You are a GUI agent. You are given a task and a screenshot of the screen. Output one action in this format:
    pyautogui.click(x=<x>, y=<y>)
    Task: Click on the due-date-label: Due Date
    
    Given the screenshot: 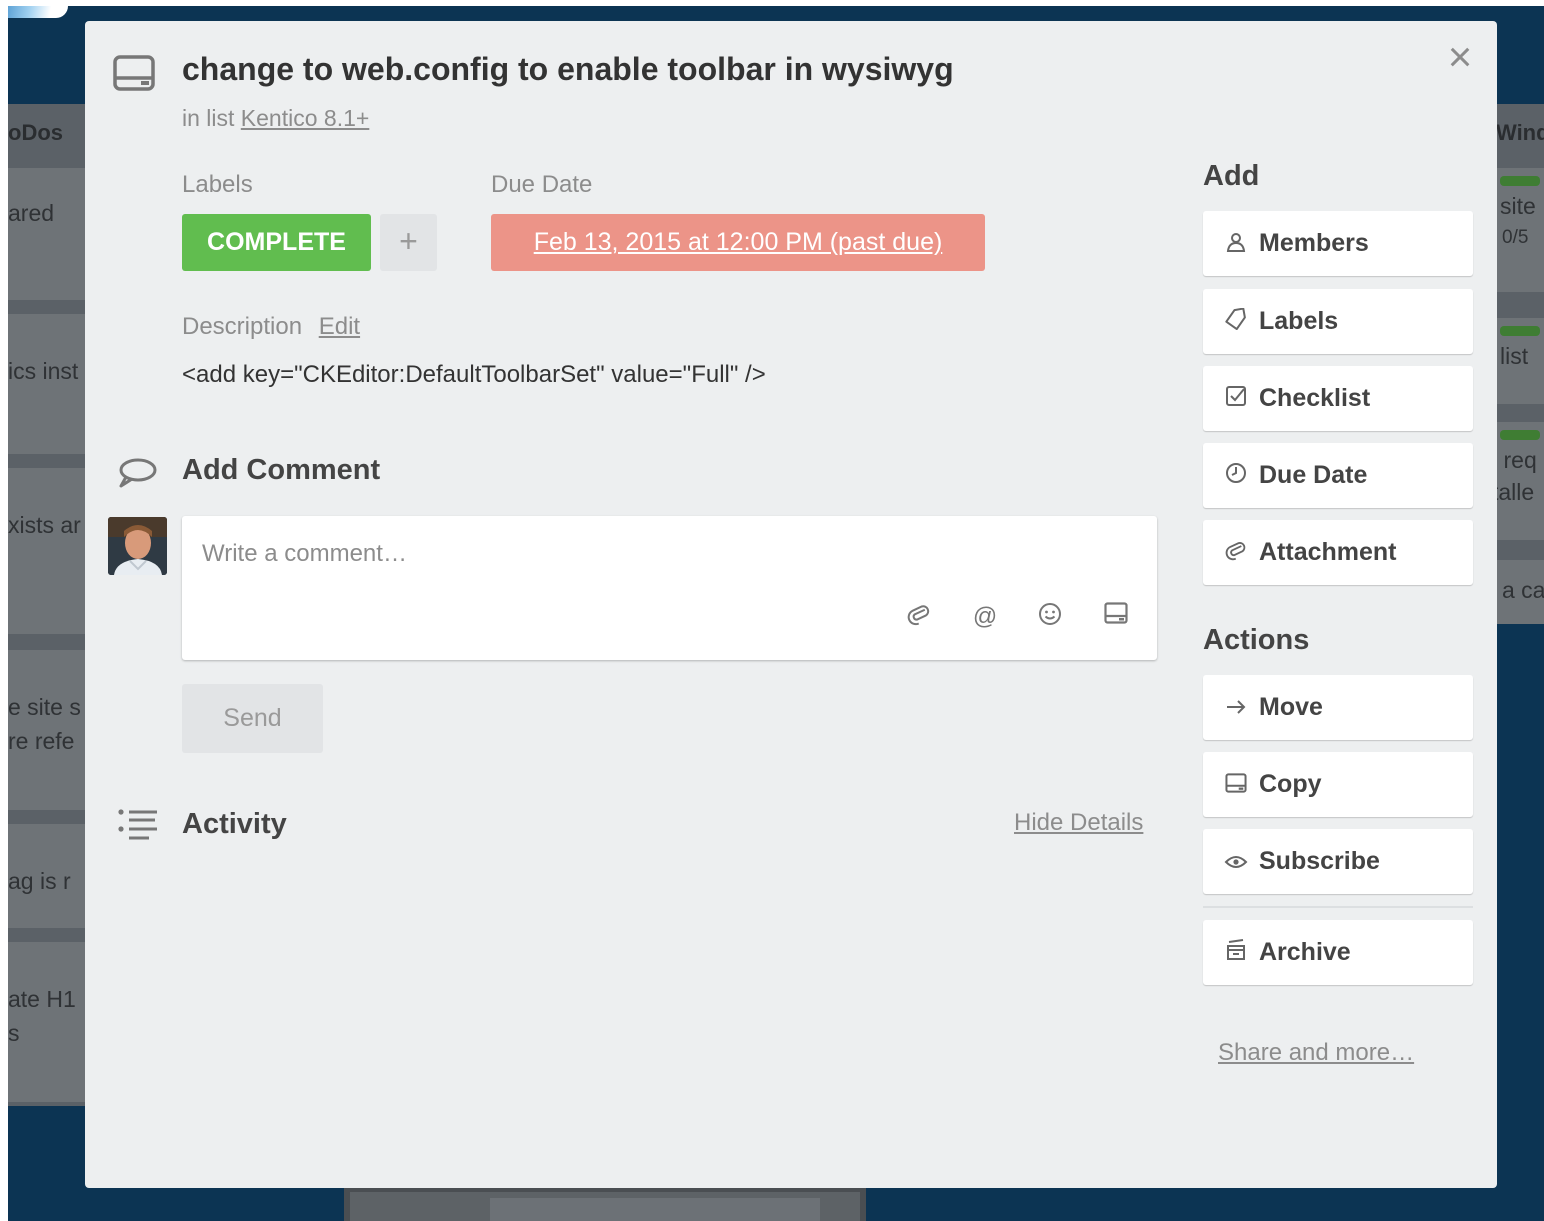 What is the action you would take?
    pyautogui.click(x=1313, y=475)
    